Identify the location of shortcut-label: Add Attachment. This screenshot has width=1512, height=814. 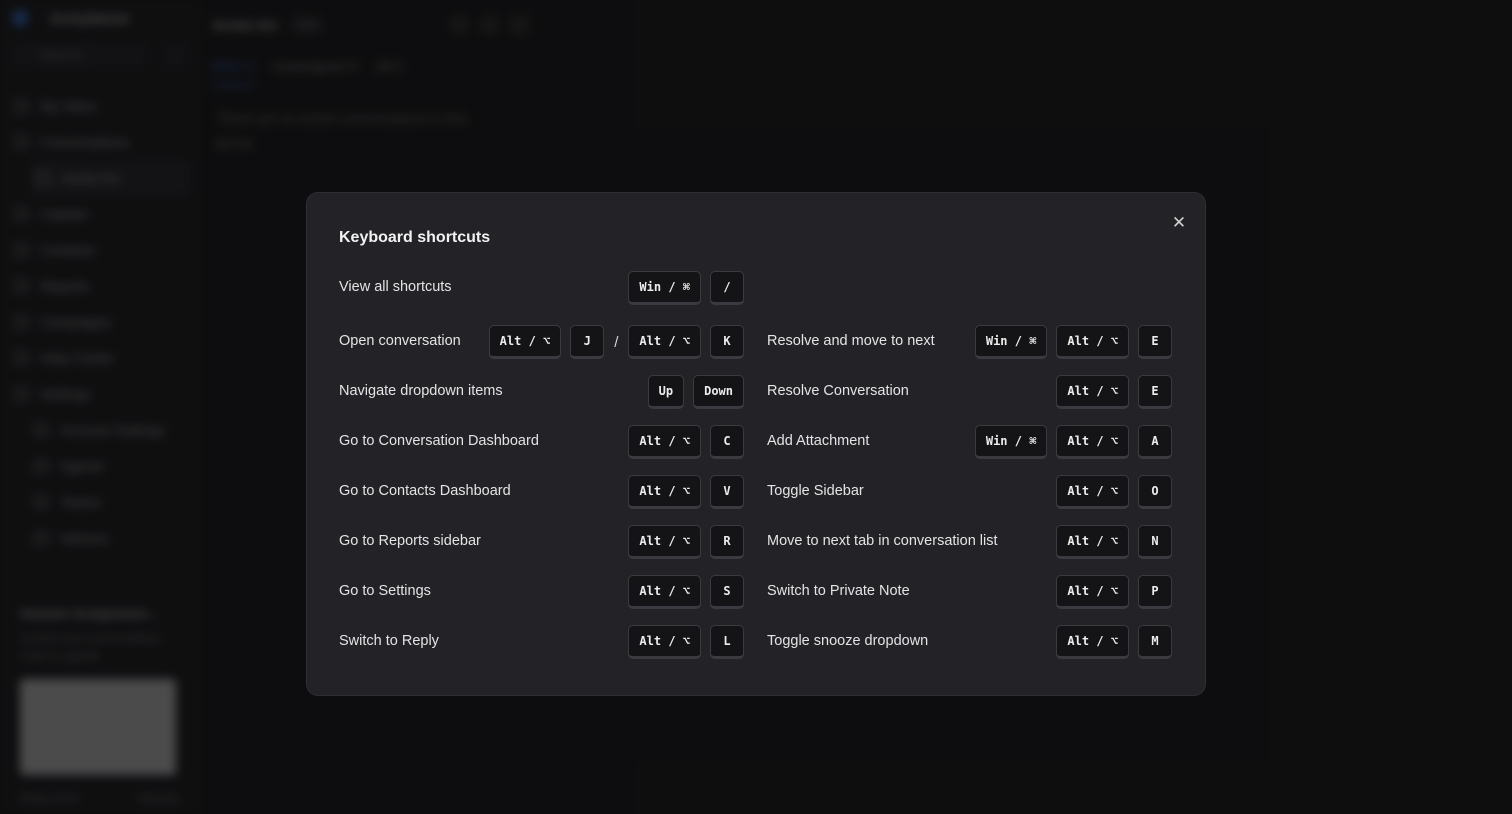
(818, 441).